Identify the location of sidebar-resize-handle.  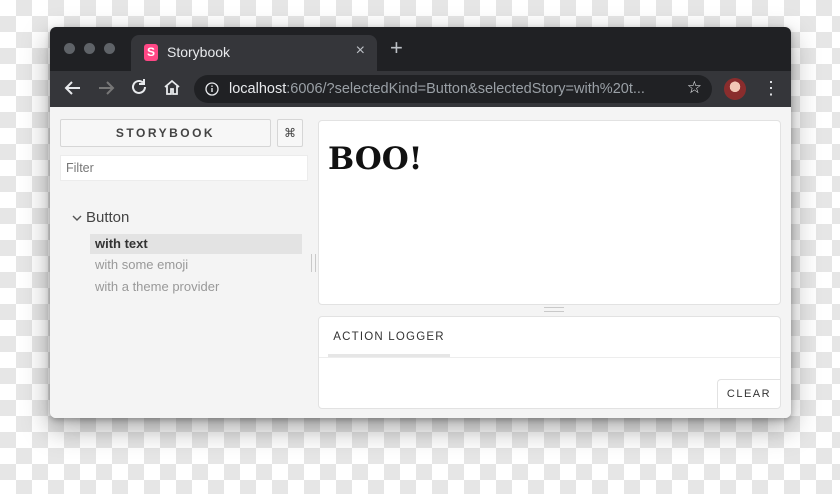
(313, 263).